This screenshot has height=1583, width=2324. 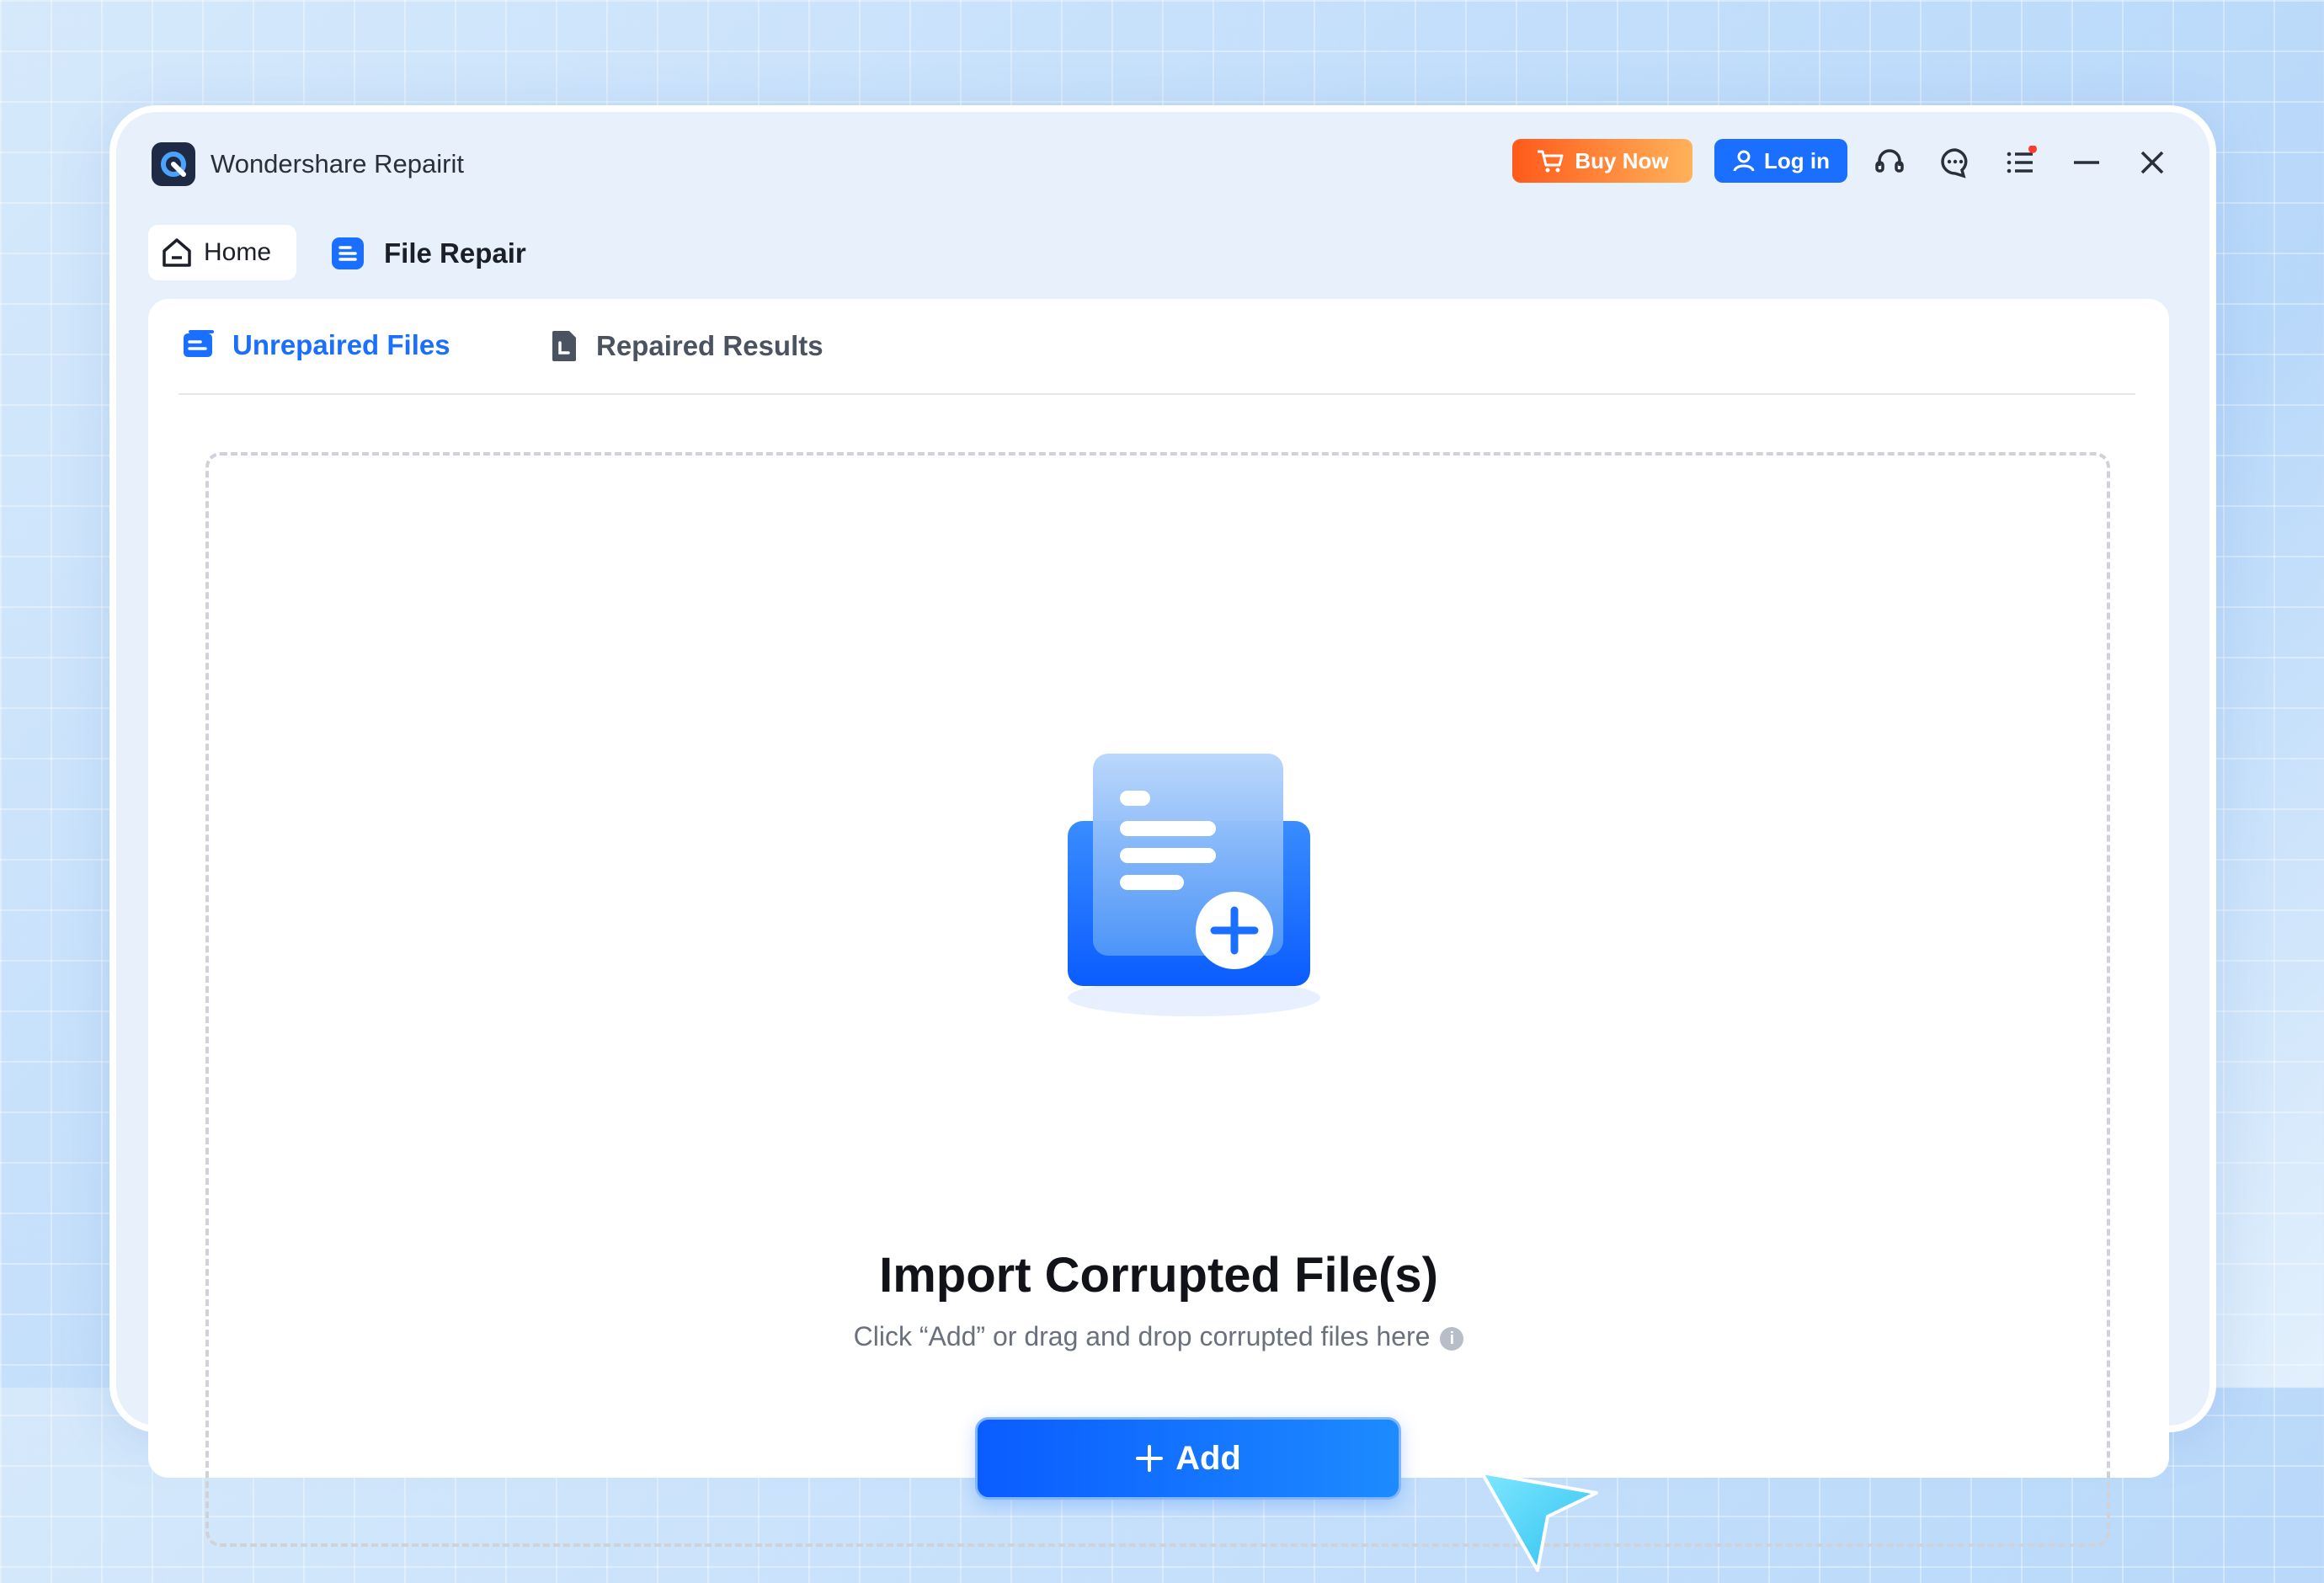 I want to click on tab-unrepaired-files: Unrepaired Files, so click(x=316, y=345).